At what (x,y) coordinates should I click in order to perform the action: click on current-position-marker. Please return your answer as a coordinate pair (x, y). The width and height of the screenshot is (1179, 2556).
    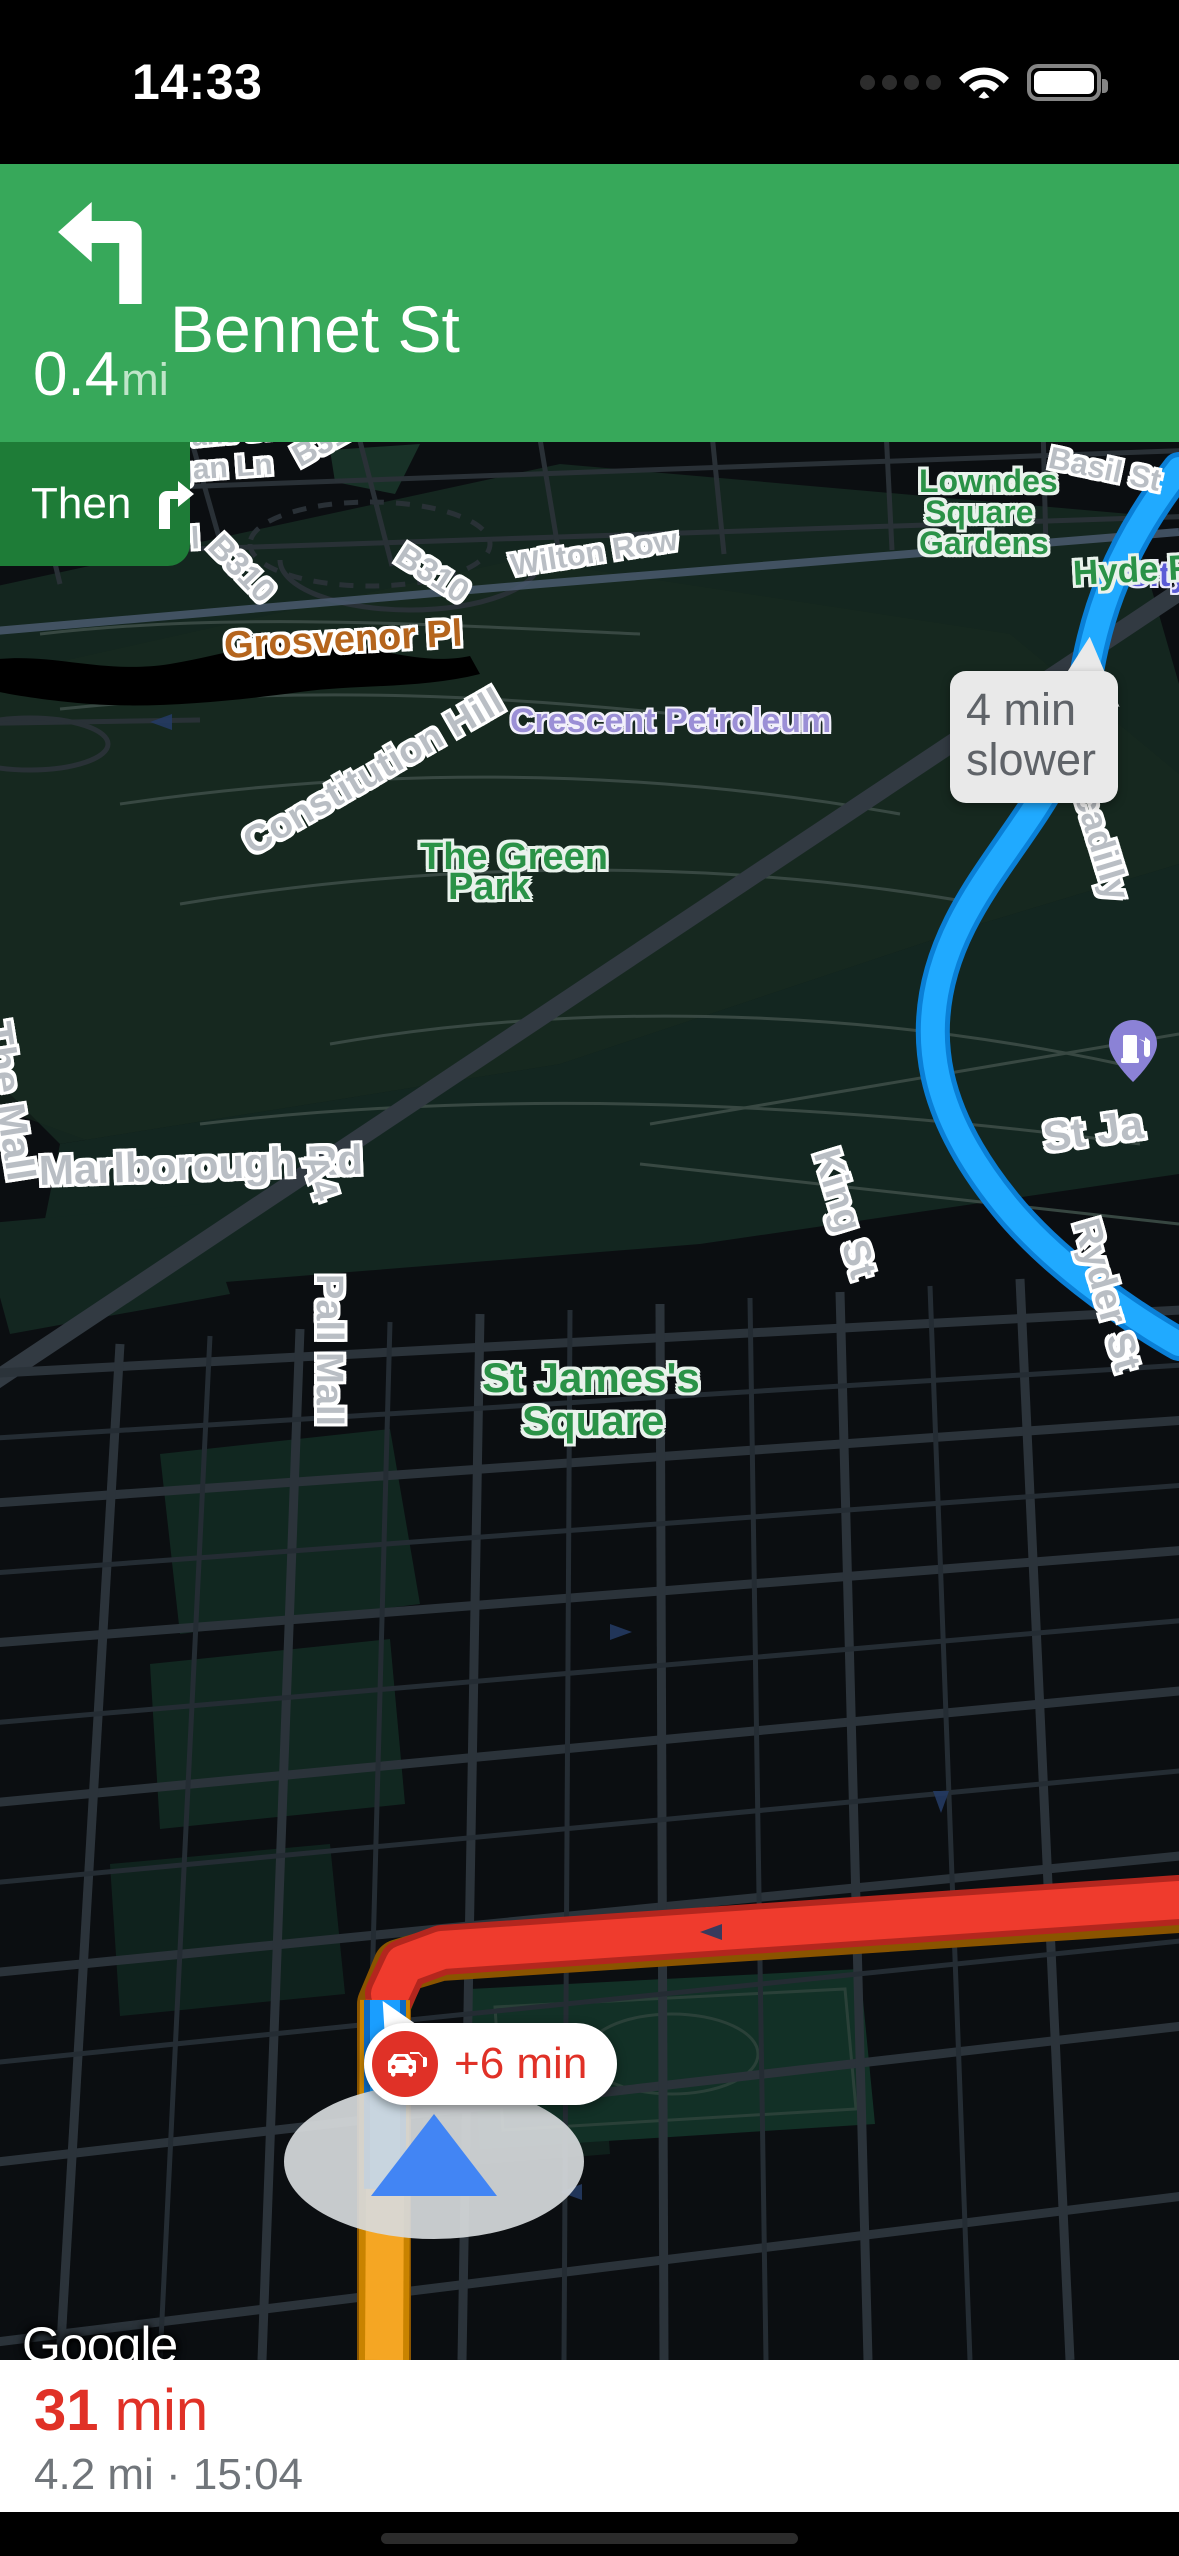
    Looking at the image, I should click on (434, 2161).